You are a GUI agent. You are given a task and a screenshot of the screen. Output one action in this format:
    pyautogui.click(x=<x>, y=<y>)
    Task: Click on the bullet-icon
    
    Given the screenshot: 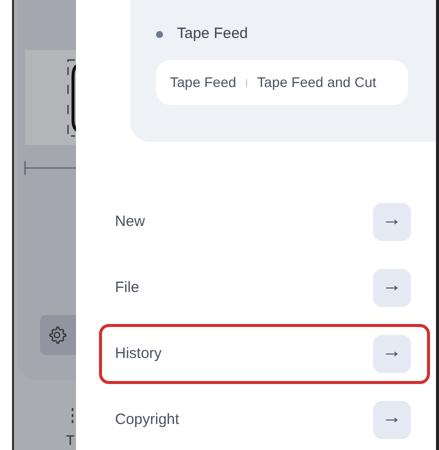 What is the action you would take?
    pyautogui.click(x=159, y=34)
    